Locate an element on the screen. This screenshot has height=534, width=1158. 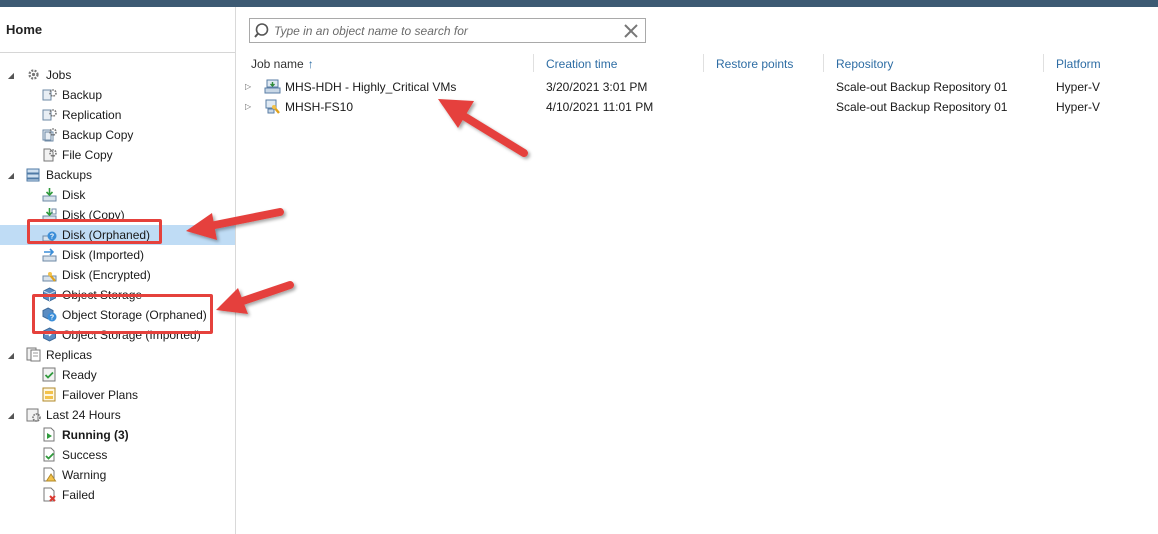
sidebar-item-success: Success is located at coordinates (117, 455).